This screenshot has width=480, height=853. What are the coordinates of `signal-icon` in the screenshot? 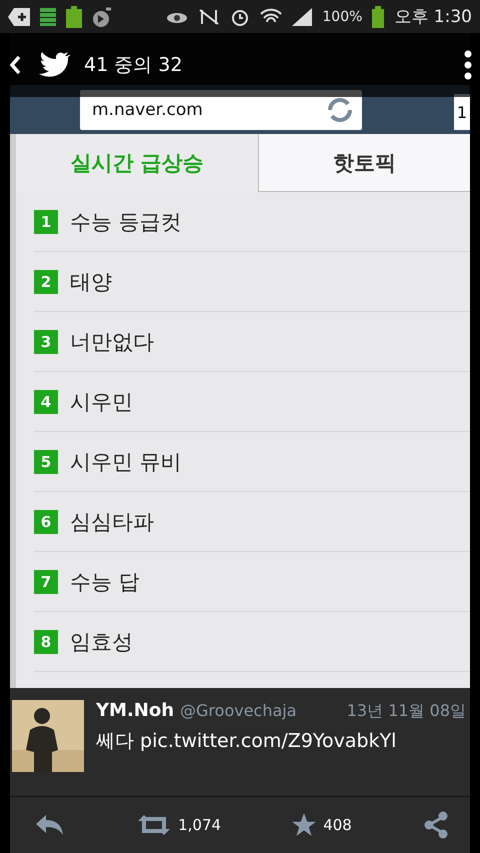 It's located at (302, 17).